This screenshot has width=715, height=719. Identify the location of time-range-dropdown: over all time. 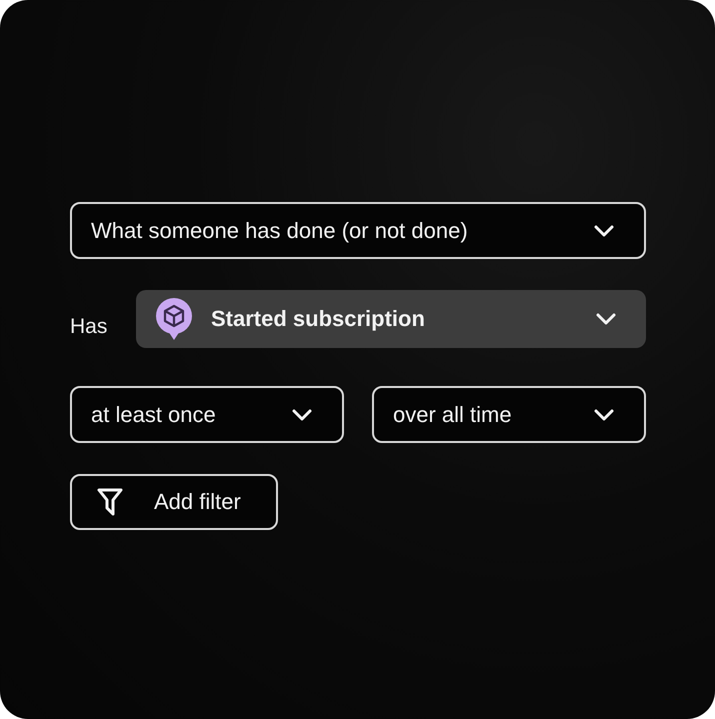
(509, 414).